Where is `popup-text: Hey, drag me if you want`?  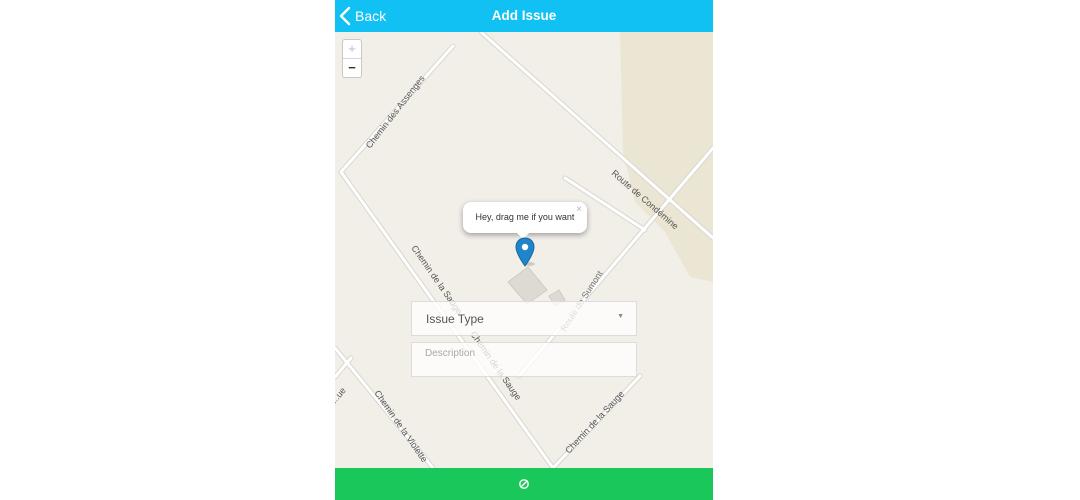 popup-text: Hey, drag me if you want is located at coordinates (525, 217).